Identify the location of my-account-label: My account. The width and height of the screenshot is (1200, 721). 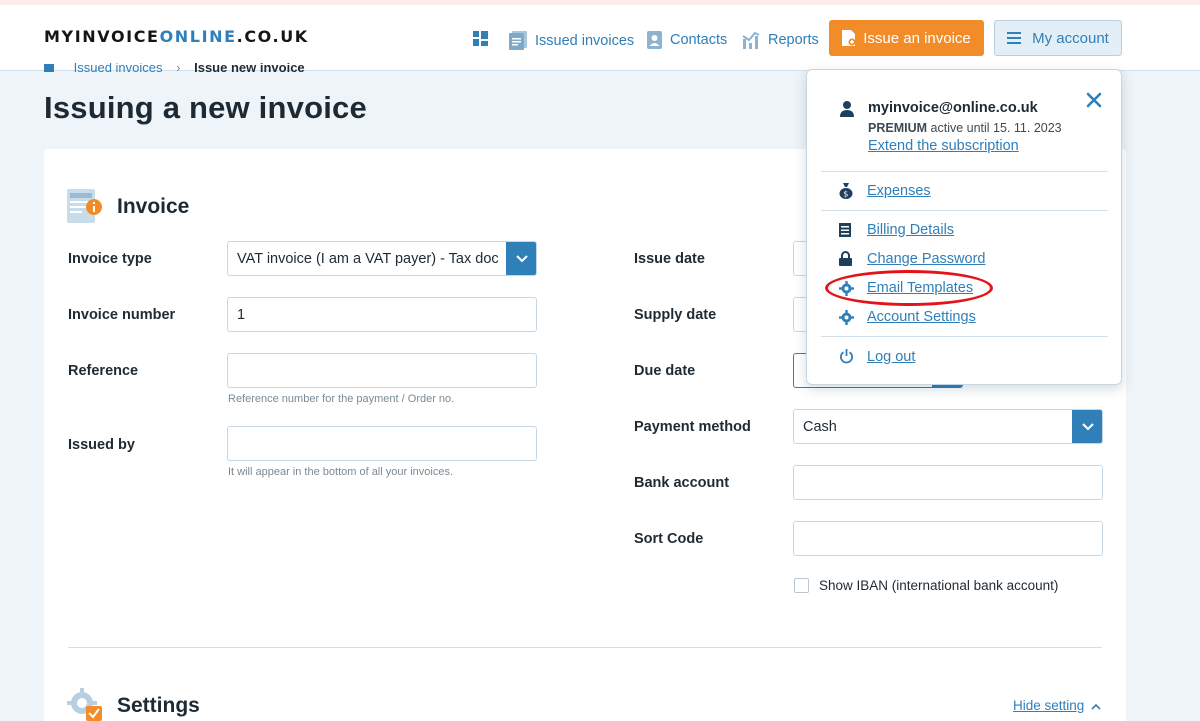
(1070, 38).